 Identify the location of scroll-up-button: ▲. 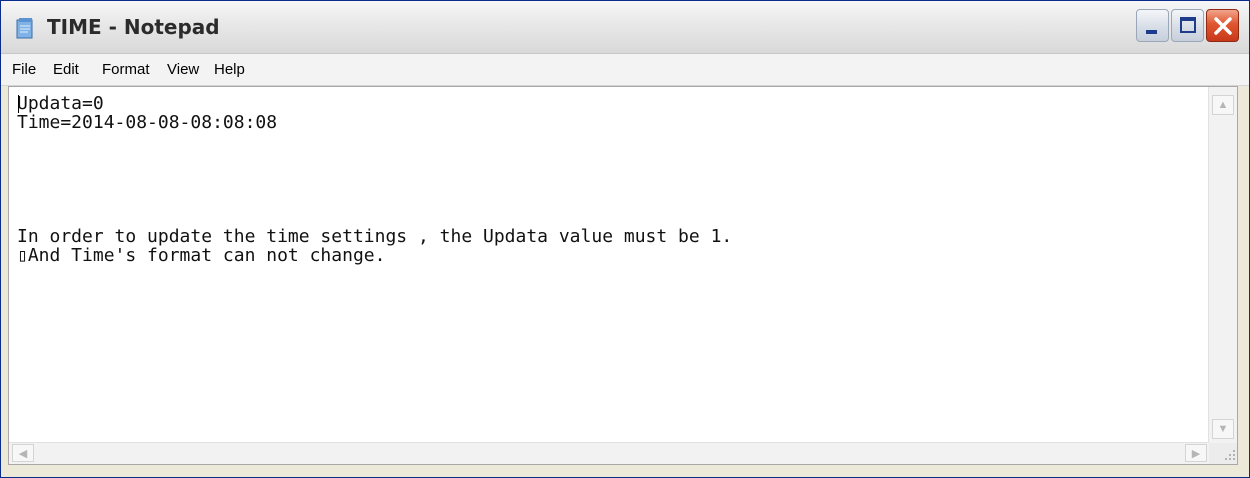
(1223, 105).